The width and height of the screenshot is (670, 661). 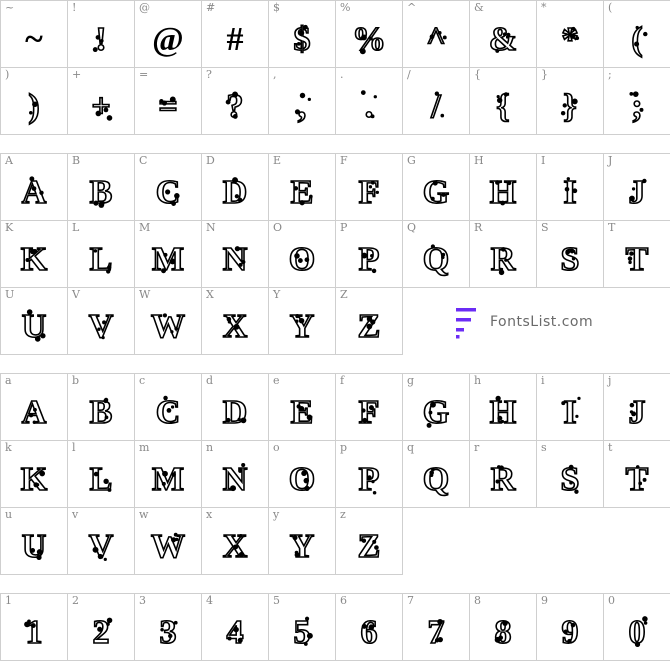 I want to click on glyph-cell: ;;, so click(x=636, y=101).